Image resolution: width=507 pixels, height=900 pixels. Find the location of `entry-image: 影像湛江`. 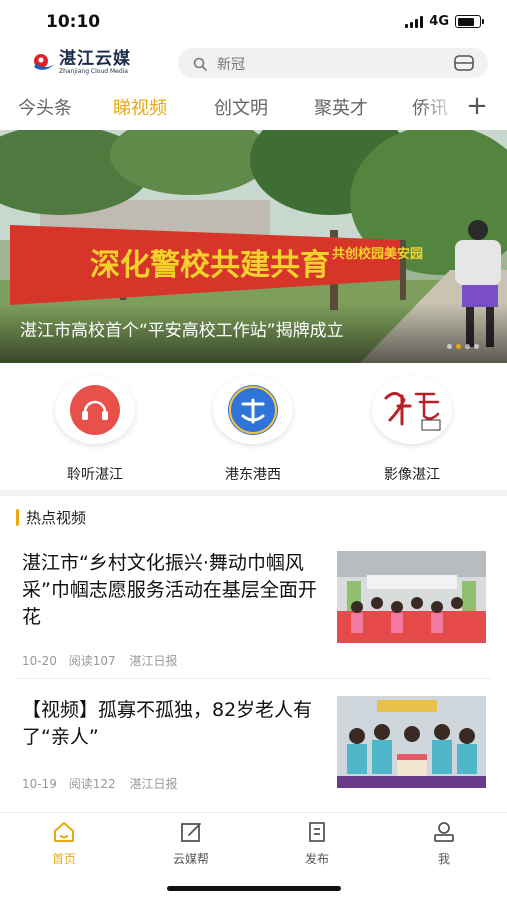

entry-image: 影像湛江 is located at coordinates (412, 430).